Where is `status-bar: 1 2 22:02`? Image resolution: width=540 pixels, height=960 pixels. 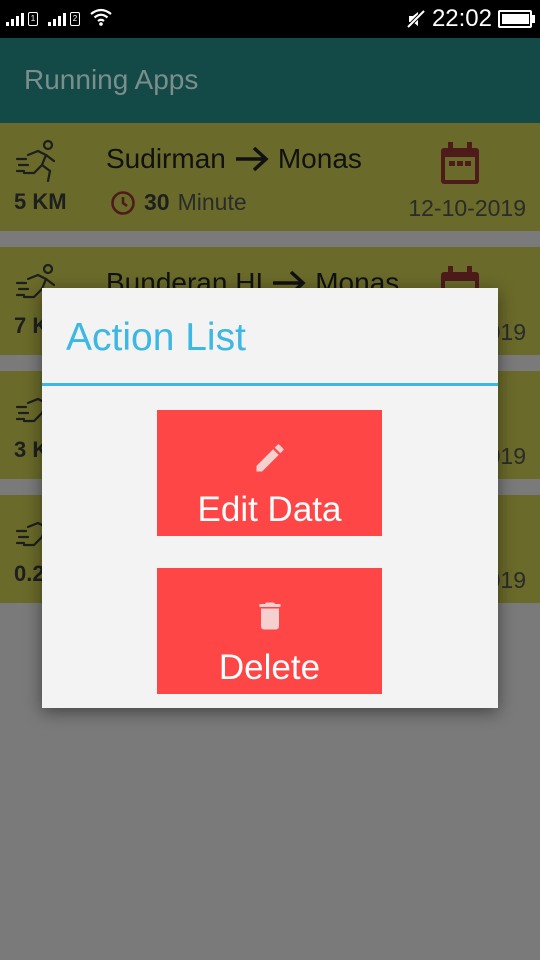 status-bar: 1 2 22:02 is located at coordinates (270, 19).